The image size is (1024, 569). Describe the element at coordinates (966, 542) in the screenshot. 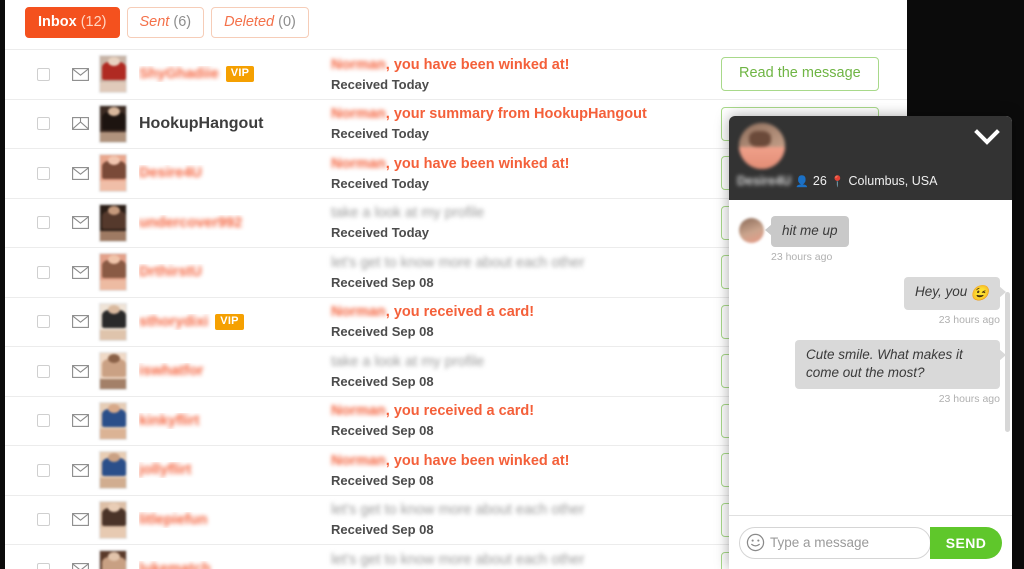

I see `chat-send-button: SEND` at that location.